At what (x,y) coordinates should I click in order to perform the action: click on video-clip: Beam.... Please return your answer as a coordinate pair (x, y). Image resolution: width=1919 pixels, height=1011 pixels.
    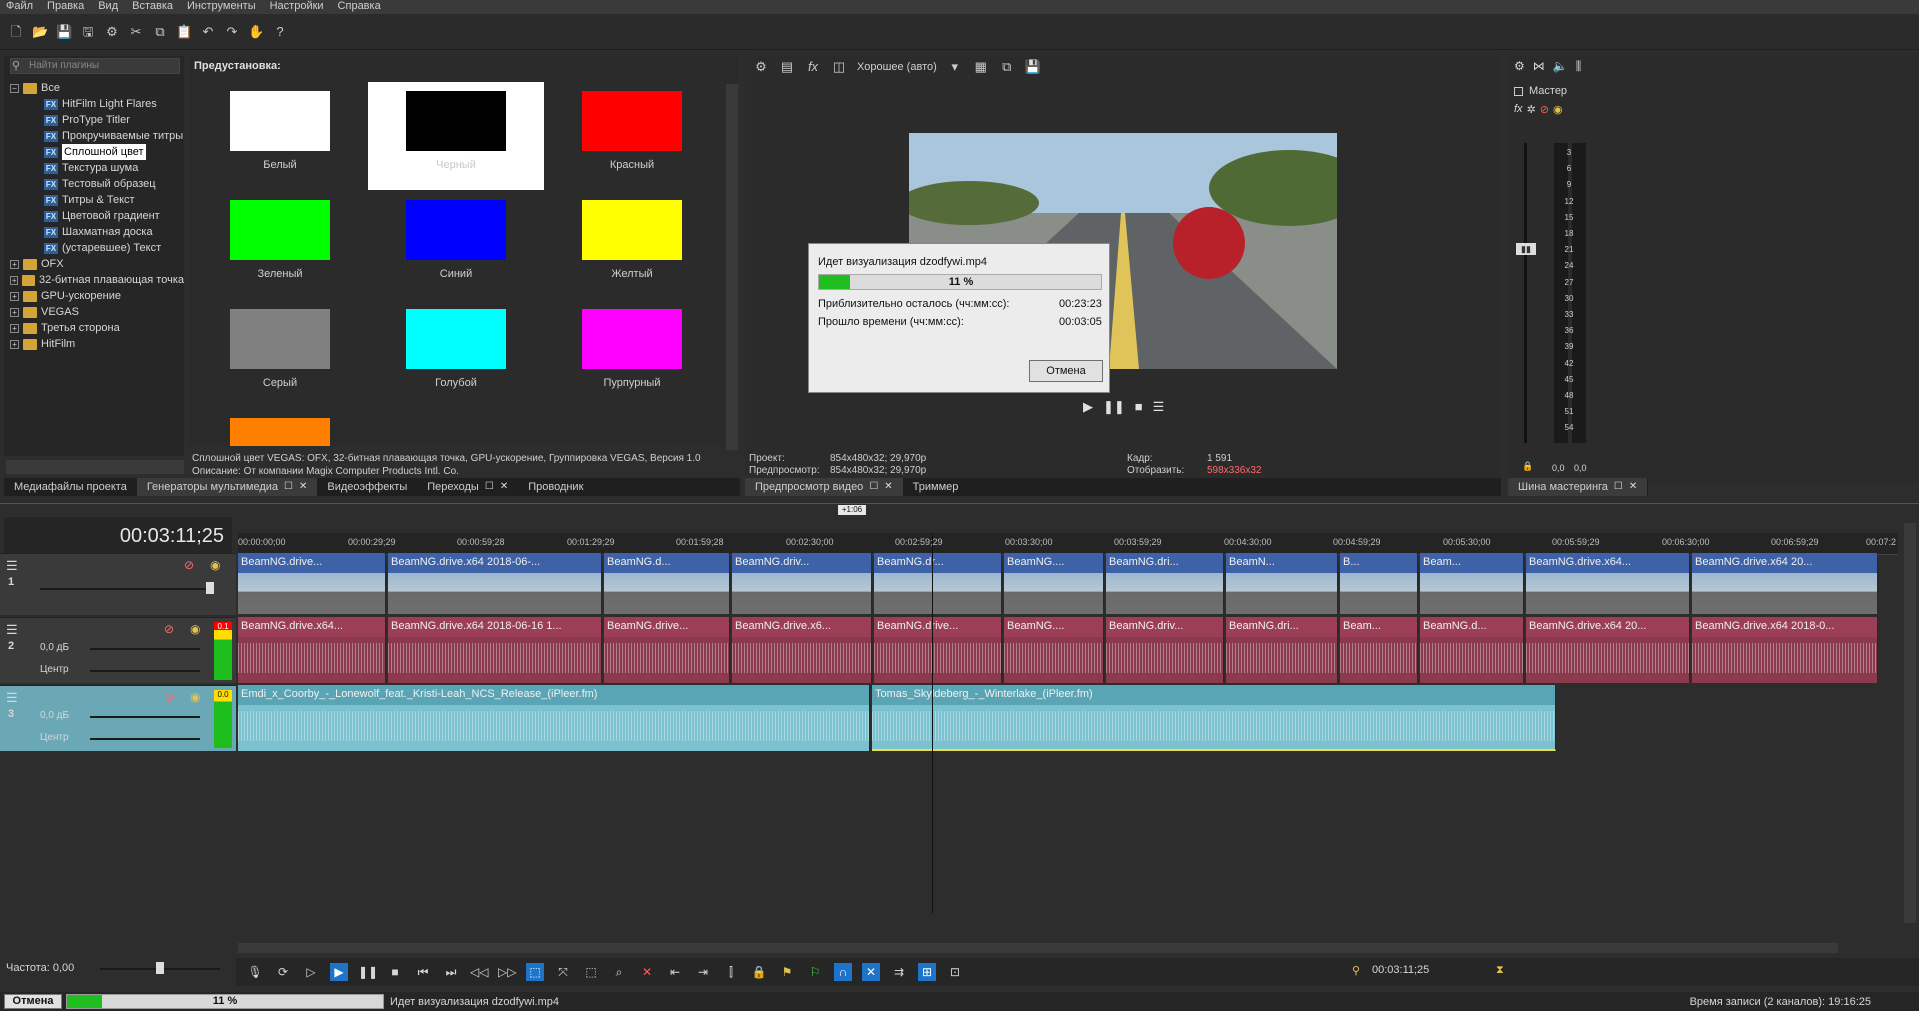
    Looking at the image, I should click on (1472, 584).